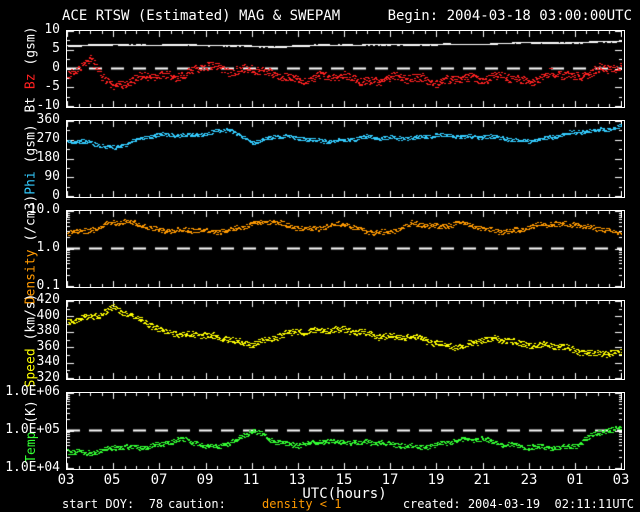 The image size is (640, 512). I want to click on y-tick-label: 320, so click(48, 377).